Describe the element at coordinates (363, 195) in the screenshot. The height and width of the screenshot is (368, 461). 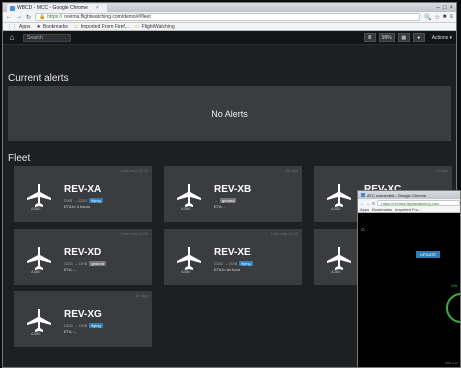
I see `favicon-icon` at that location.